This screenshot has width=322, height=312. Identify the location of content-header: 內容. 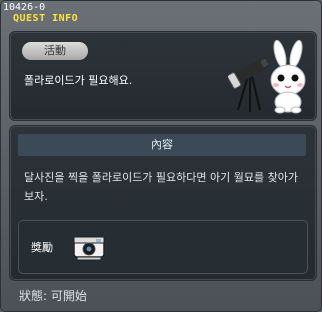
(162, 145).